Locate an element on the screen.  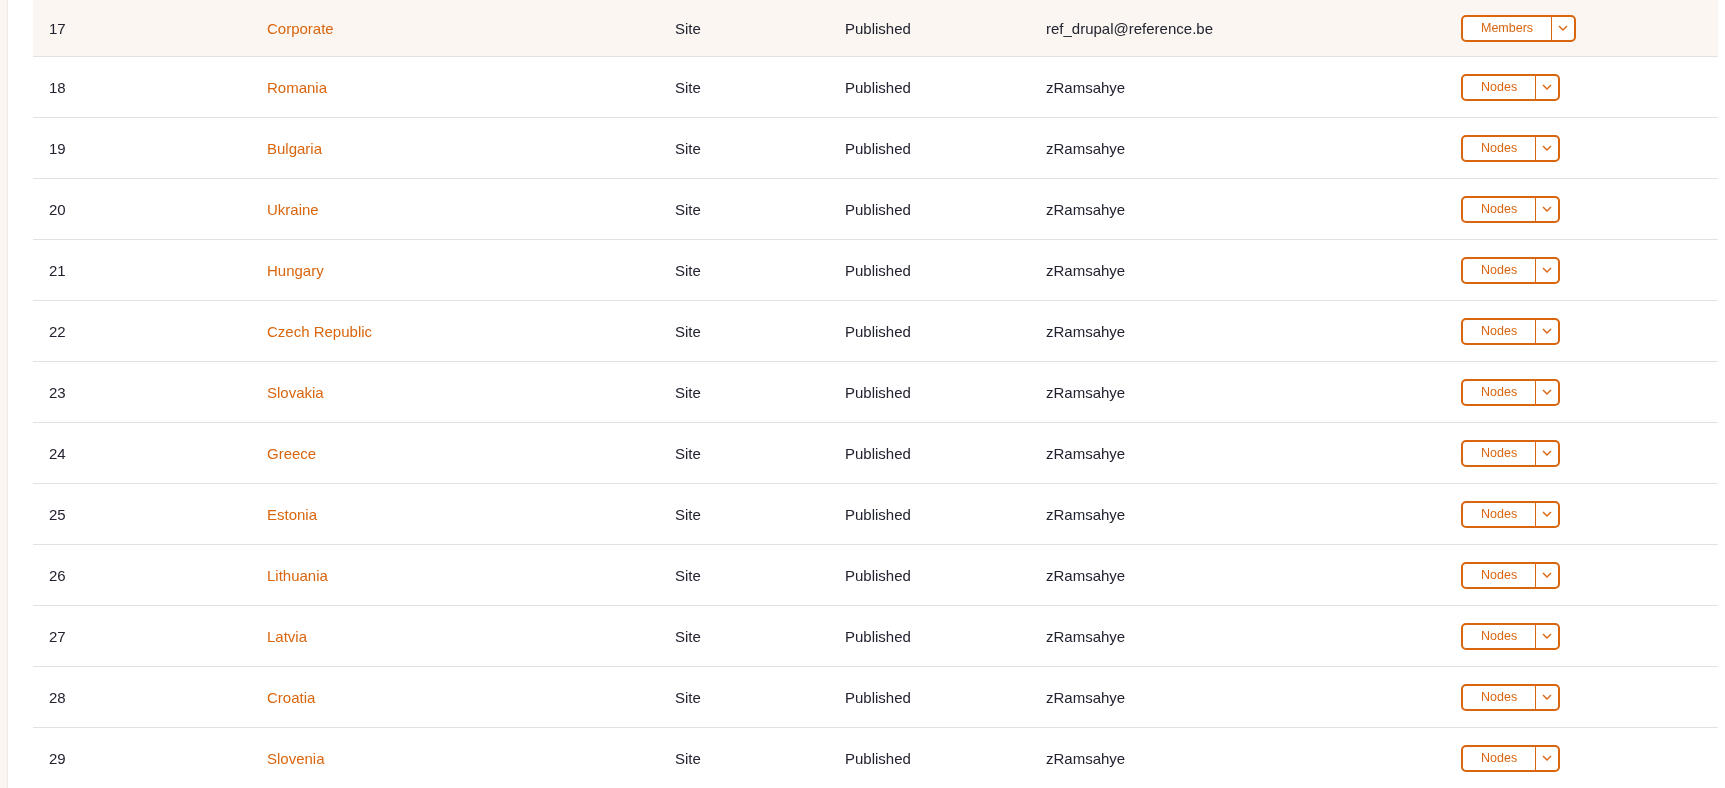
id-cell: 23 is located at coordinates (57, 392).